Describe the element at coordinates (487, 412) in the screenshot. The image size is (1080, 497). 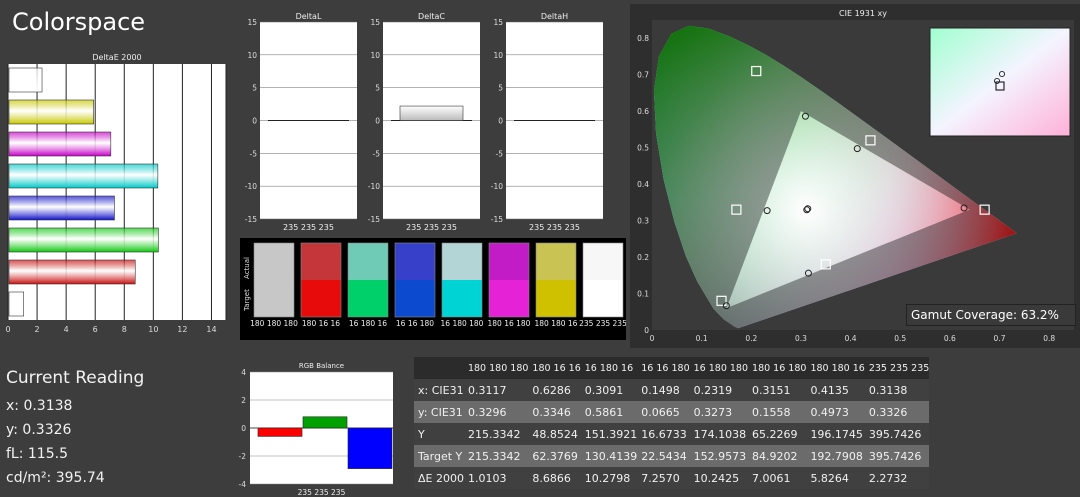
I see `table-cell: 0.3296` at that location.